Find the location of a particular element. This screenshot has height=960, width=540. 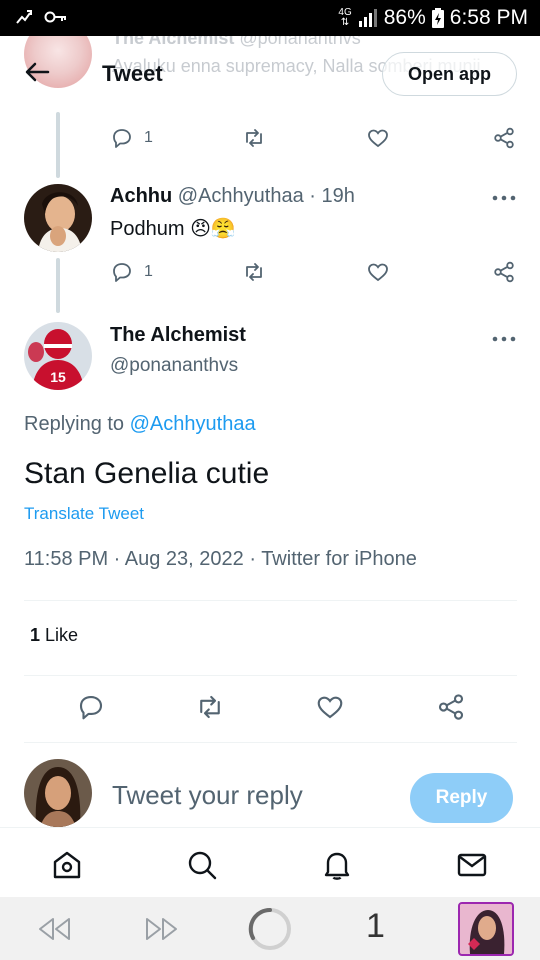

reply-input: Tweet your reply is located at coordinates (207, 795).